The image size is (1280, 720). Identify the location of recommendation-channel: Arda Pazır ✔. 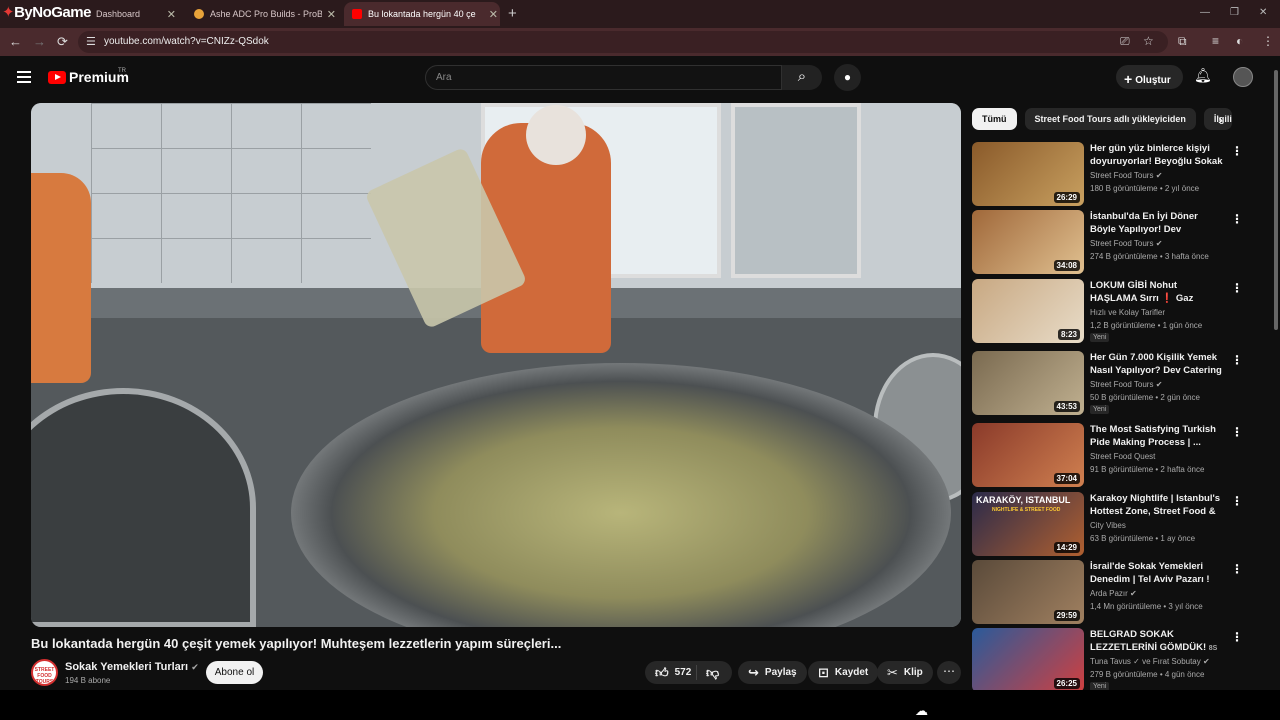
(1113, 593).